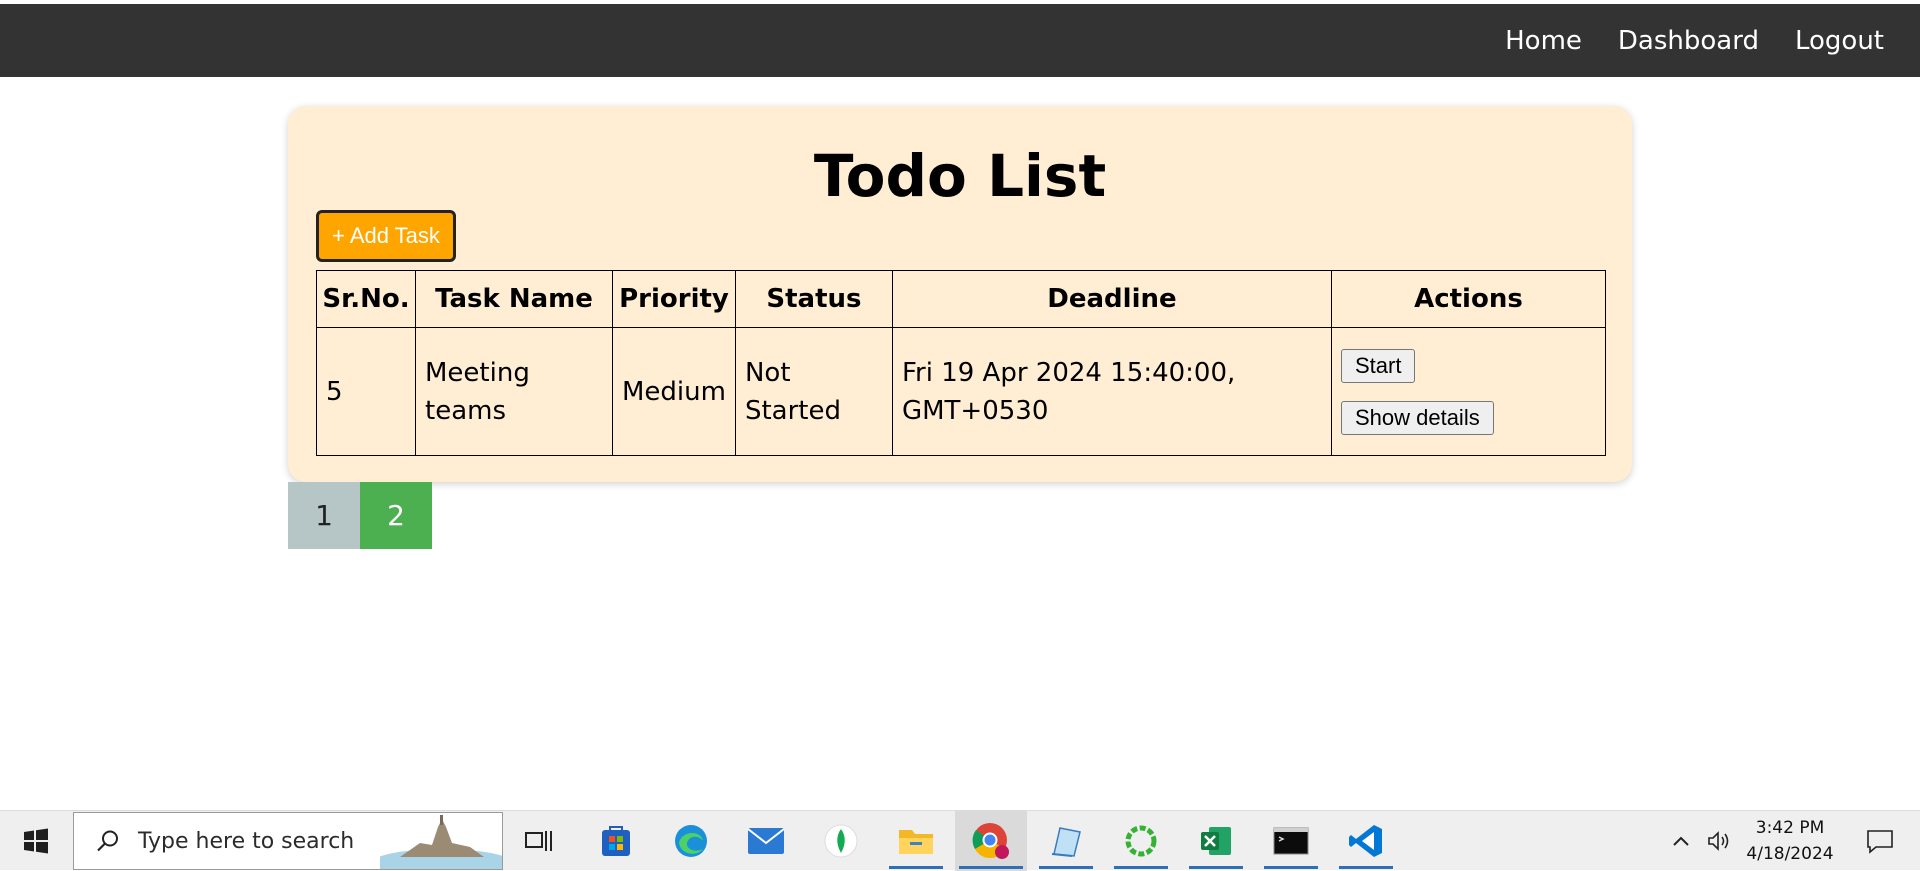 The width and height of the screenshot is (1920, 871). Describe the element at coordinates (691, 841) in the screenshot. I see `edge-icon` at that location.